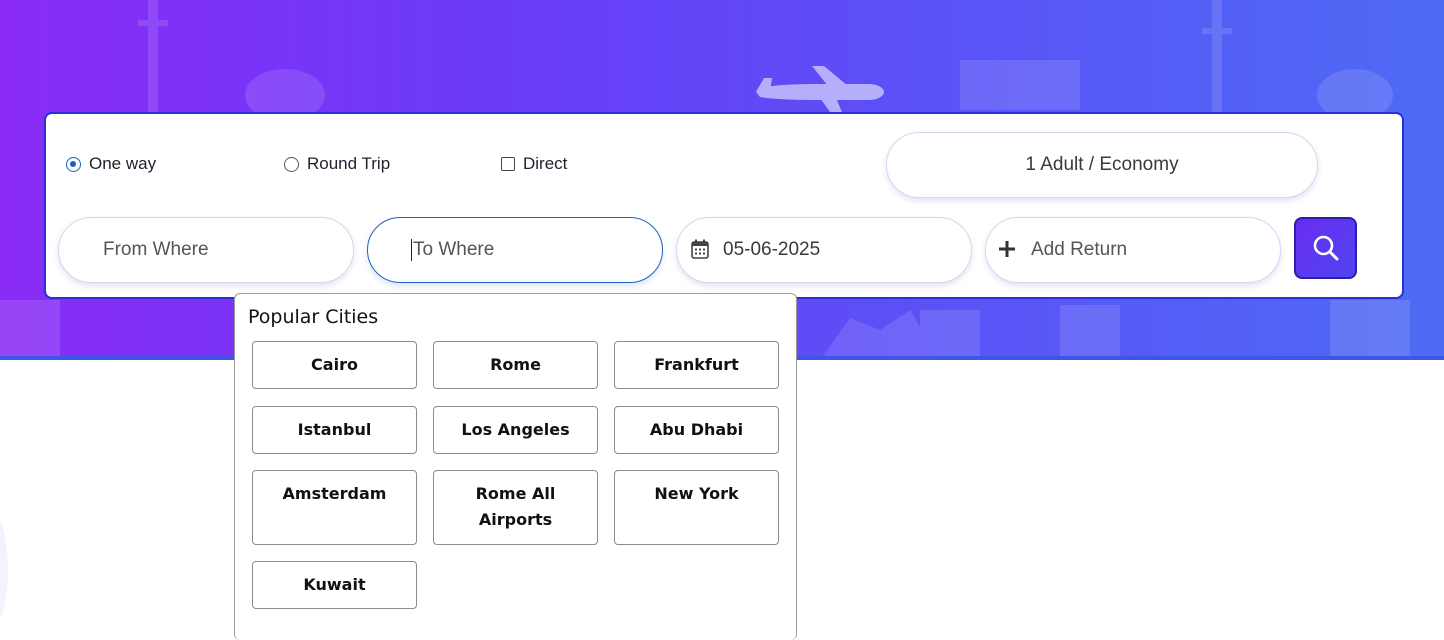  Describe the element at coordinates (515, 507) in the screenshot. I see `city-option-rome-all-airports: Rome All Airports` at that location.